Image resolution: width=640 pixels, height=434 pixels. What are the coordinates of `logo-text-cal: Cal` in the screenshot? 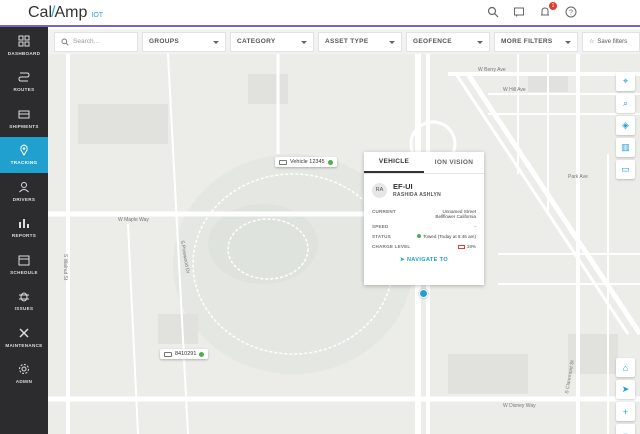 It's located at (40, 12).